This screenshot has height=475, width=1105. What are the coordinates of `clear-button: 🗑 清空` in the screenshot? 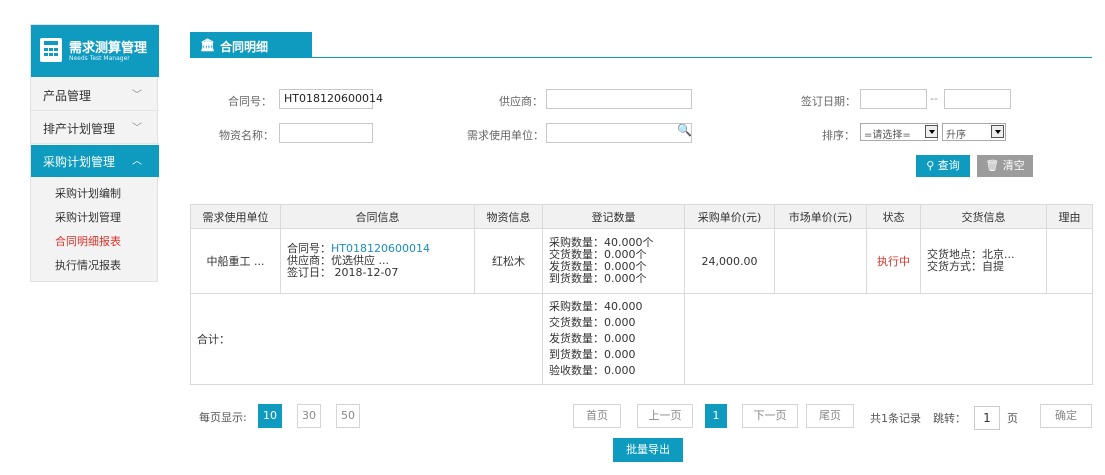 It's located at (1005, 166).